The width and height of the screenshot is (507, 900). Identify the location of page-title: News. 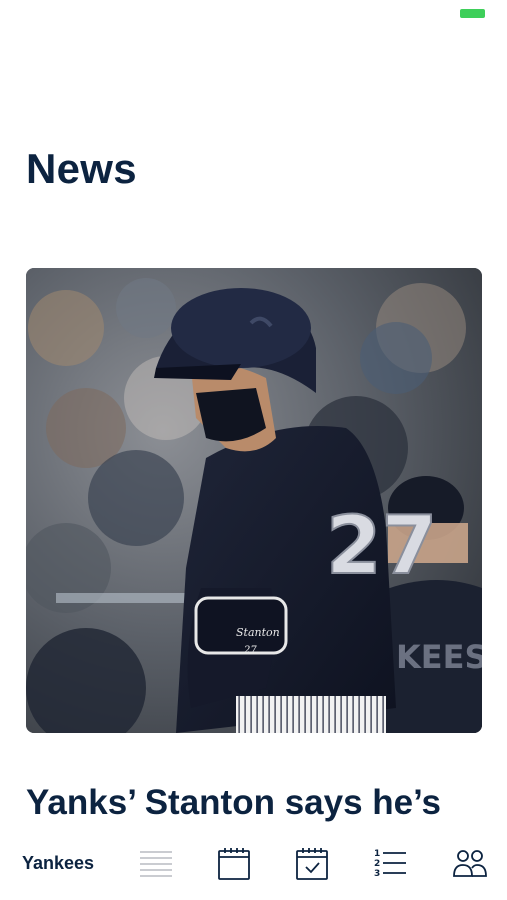
(81, 168).